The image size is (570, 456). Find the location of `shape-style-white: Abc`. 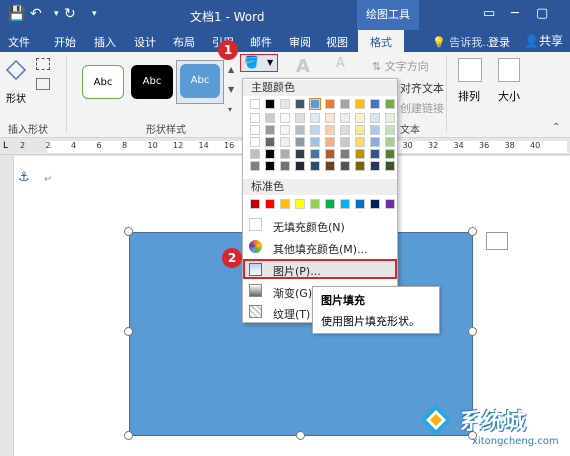

shape-style-white: Abc is located at coordinates (103, 82).